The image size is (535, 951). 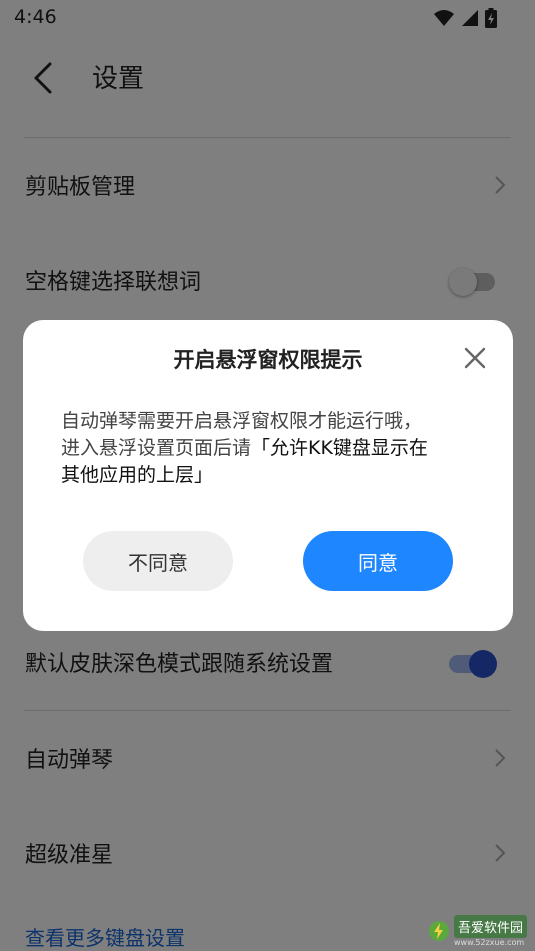 I want to click on dialog-message-line: 进入悬浮设置页面后请「允许KK键盘显示在, so click(x=269, y=448).